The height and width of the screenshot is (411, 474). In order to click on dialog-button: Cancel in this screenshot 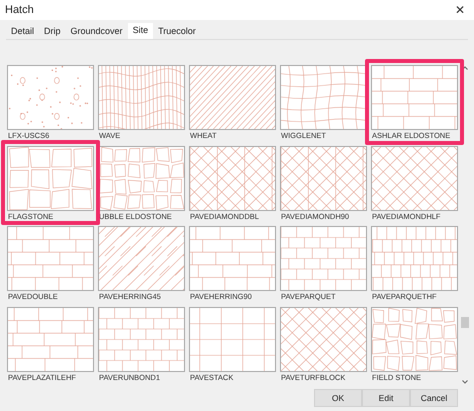, I will do `click(434, 398)`.